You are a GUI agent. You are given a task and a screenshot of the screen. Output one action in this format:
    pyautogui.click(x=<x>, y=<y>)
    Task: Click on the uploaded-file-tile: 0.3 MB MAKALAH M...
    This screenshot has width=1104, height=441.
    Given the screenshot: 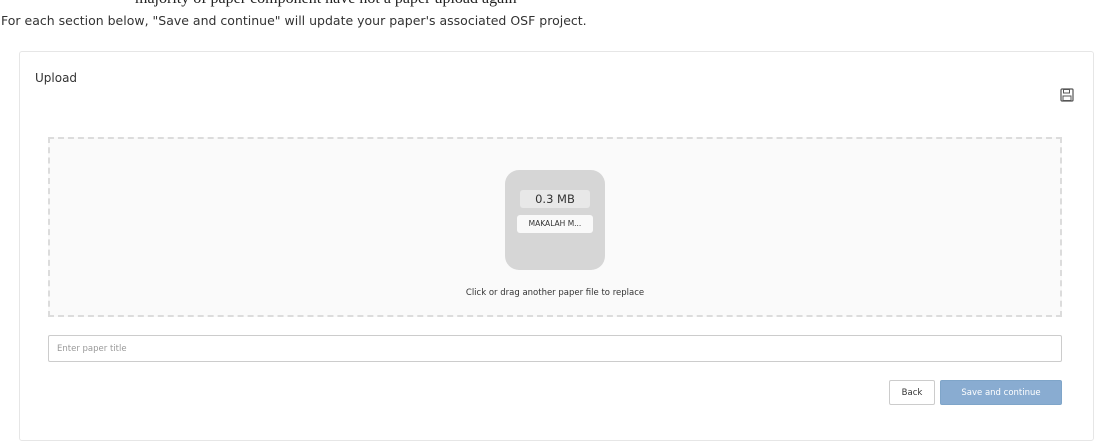 What is the action you would take?
    pyautogui.click(x=555, y=220)
    